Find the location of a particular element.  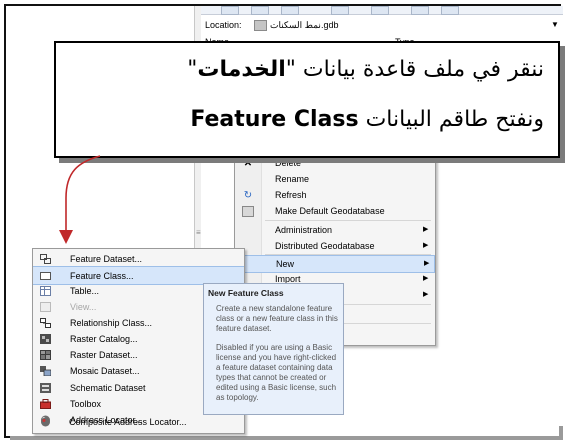

arrow-head-icon is located at coordinates (66, 237).